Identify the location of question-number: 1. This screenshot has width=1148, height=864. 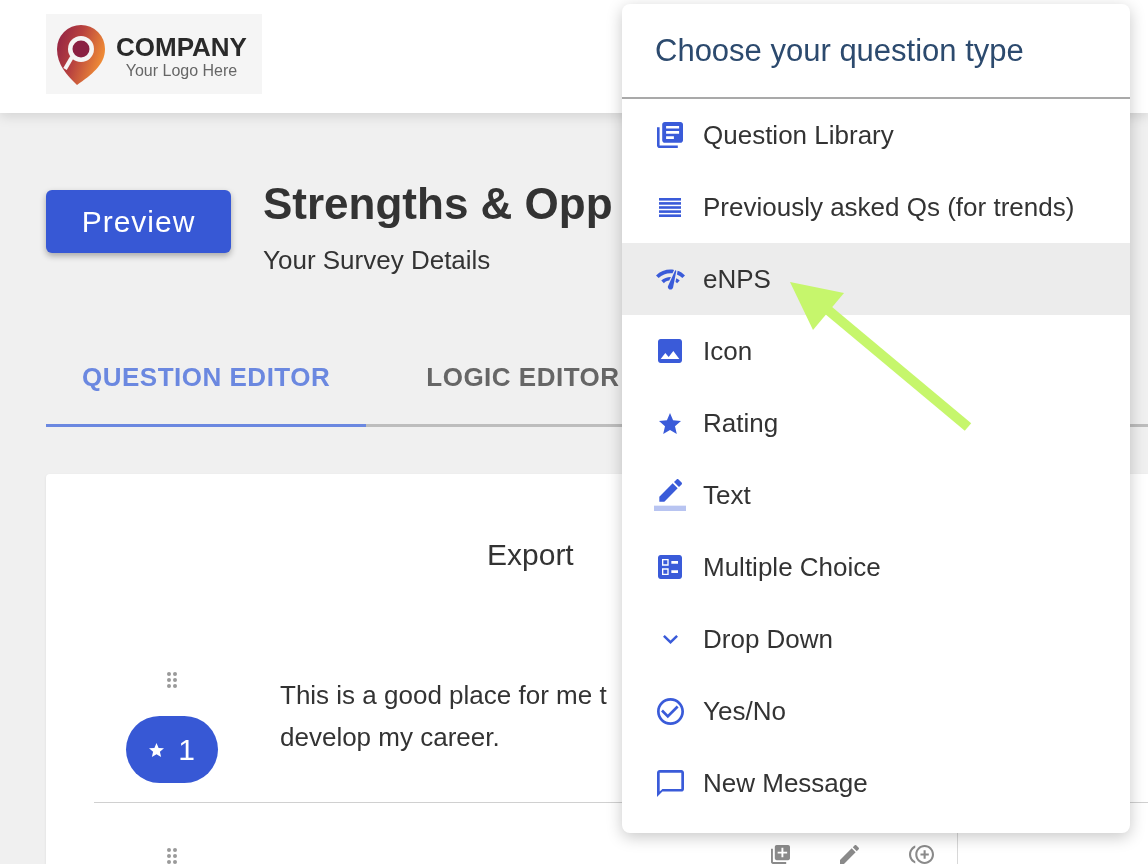
(186, 749).